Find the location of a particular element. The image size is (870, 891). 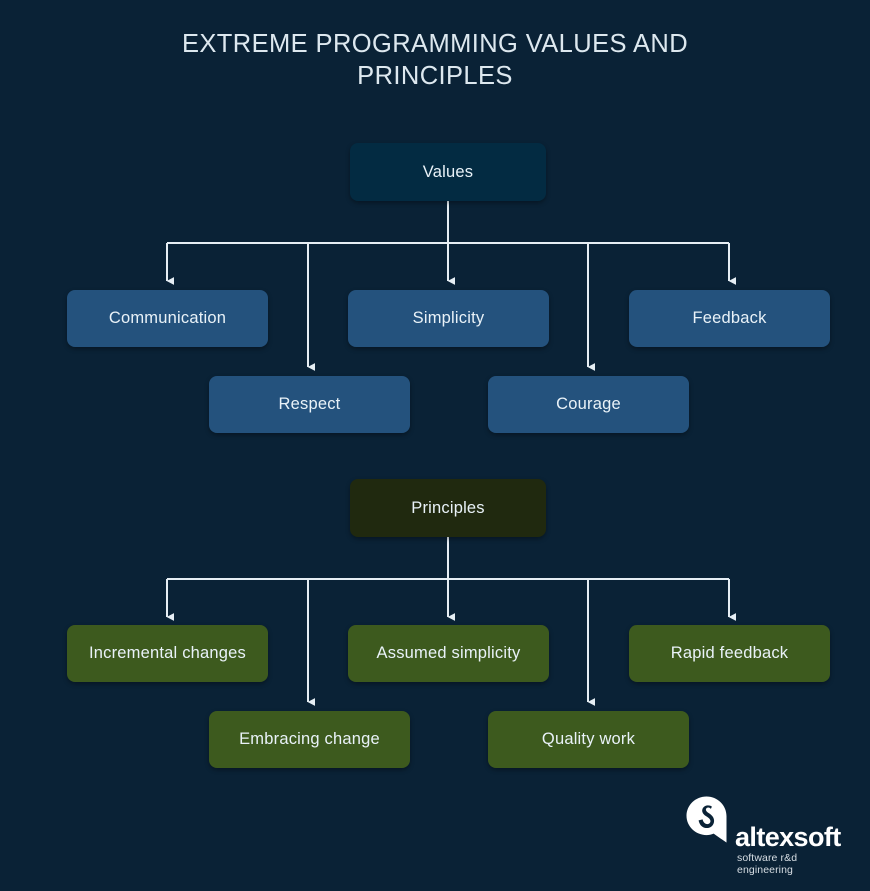

node-quality-work: Quality work is located at coordinates (588, 739).